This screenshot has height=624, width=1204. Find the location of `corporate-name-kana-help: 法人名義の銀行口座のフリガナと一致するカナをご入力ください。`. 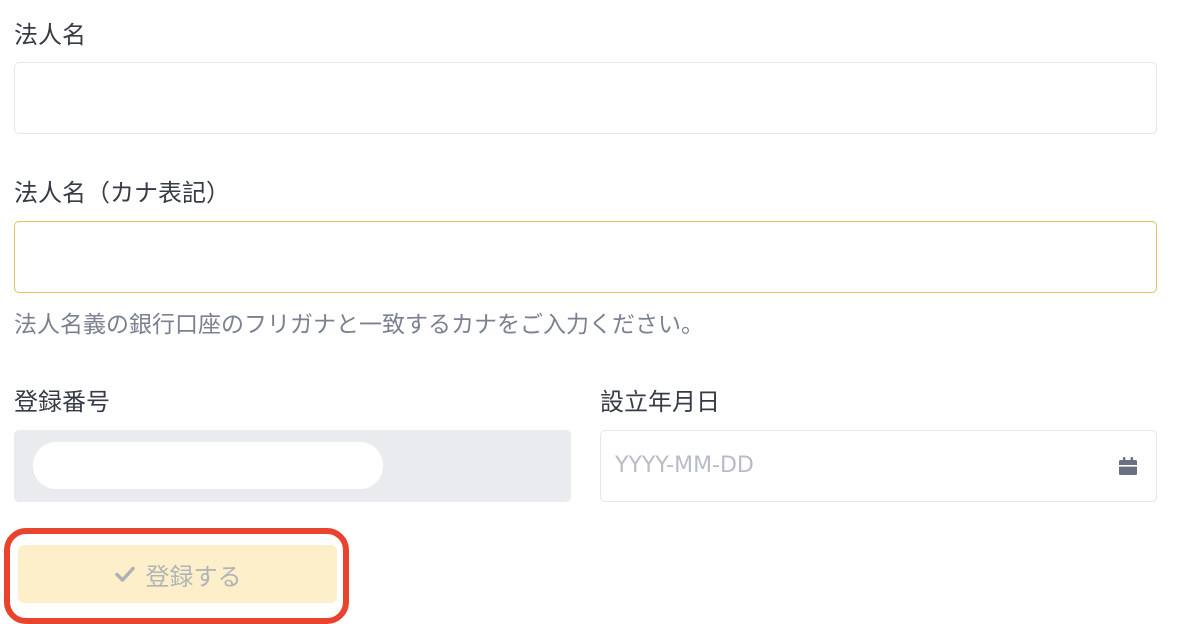

corporate-name-kana-help: 法人名義の銀行口座のフリガナと一致するカナをご入力ください。 is located at coordinates (359, 325).